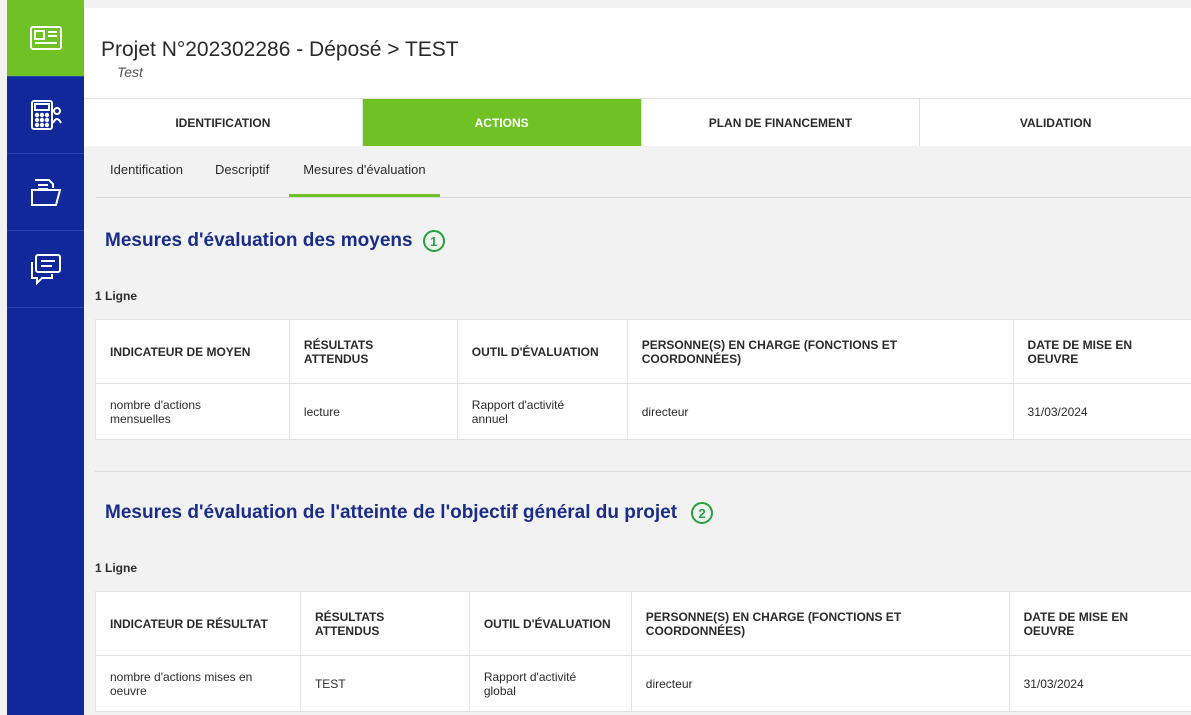 This screenshot has width=1191, height=715. Describe the element at coordinates (198, 623) in the screenshot. I see `column-header: INDICATEUR DE RÉSULTAT` at that location.